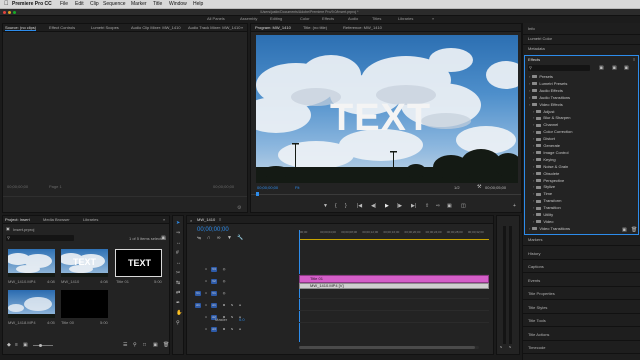  What do you see at coordinates (536, 267) in the screenshot?
I see `panel-tab: Captions` at bounding box center [536, 267].